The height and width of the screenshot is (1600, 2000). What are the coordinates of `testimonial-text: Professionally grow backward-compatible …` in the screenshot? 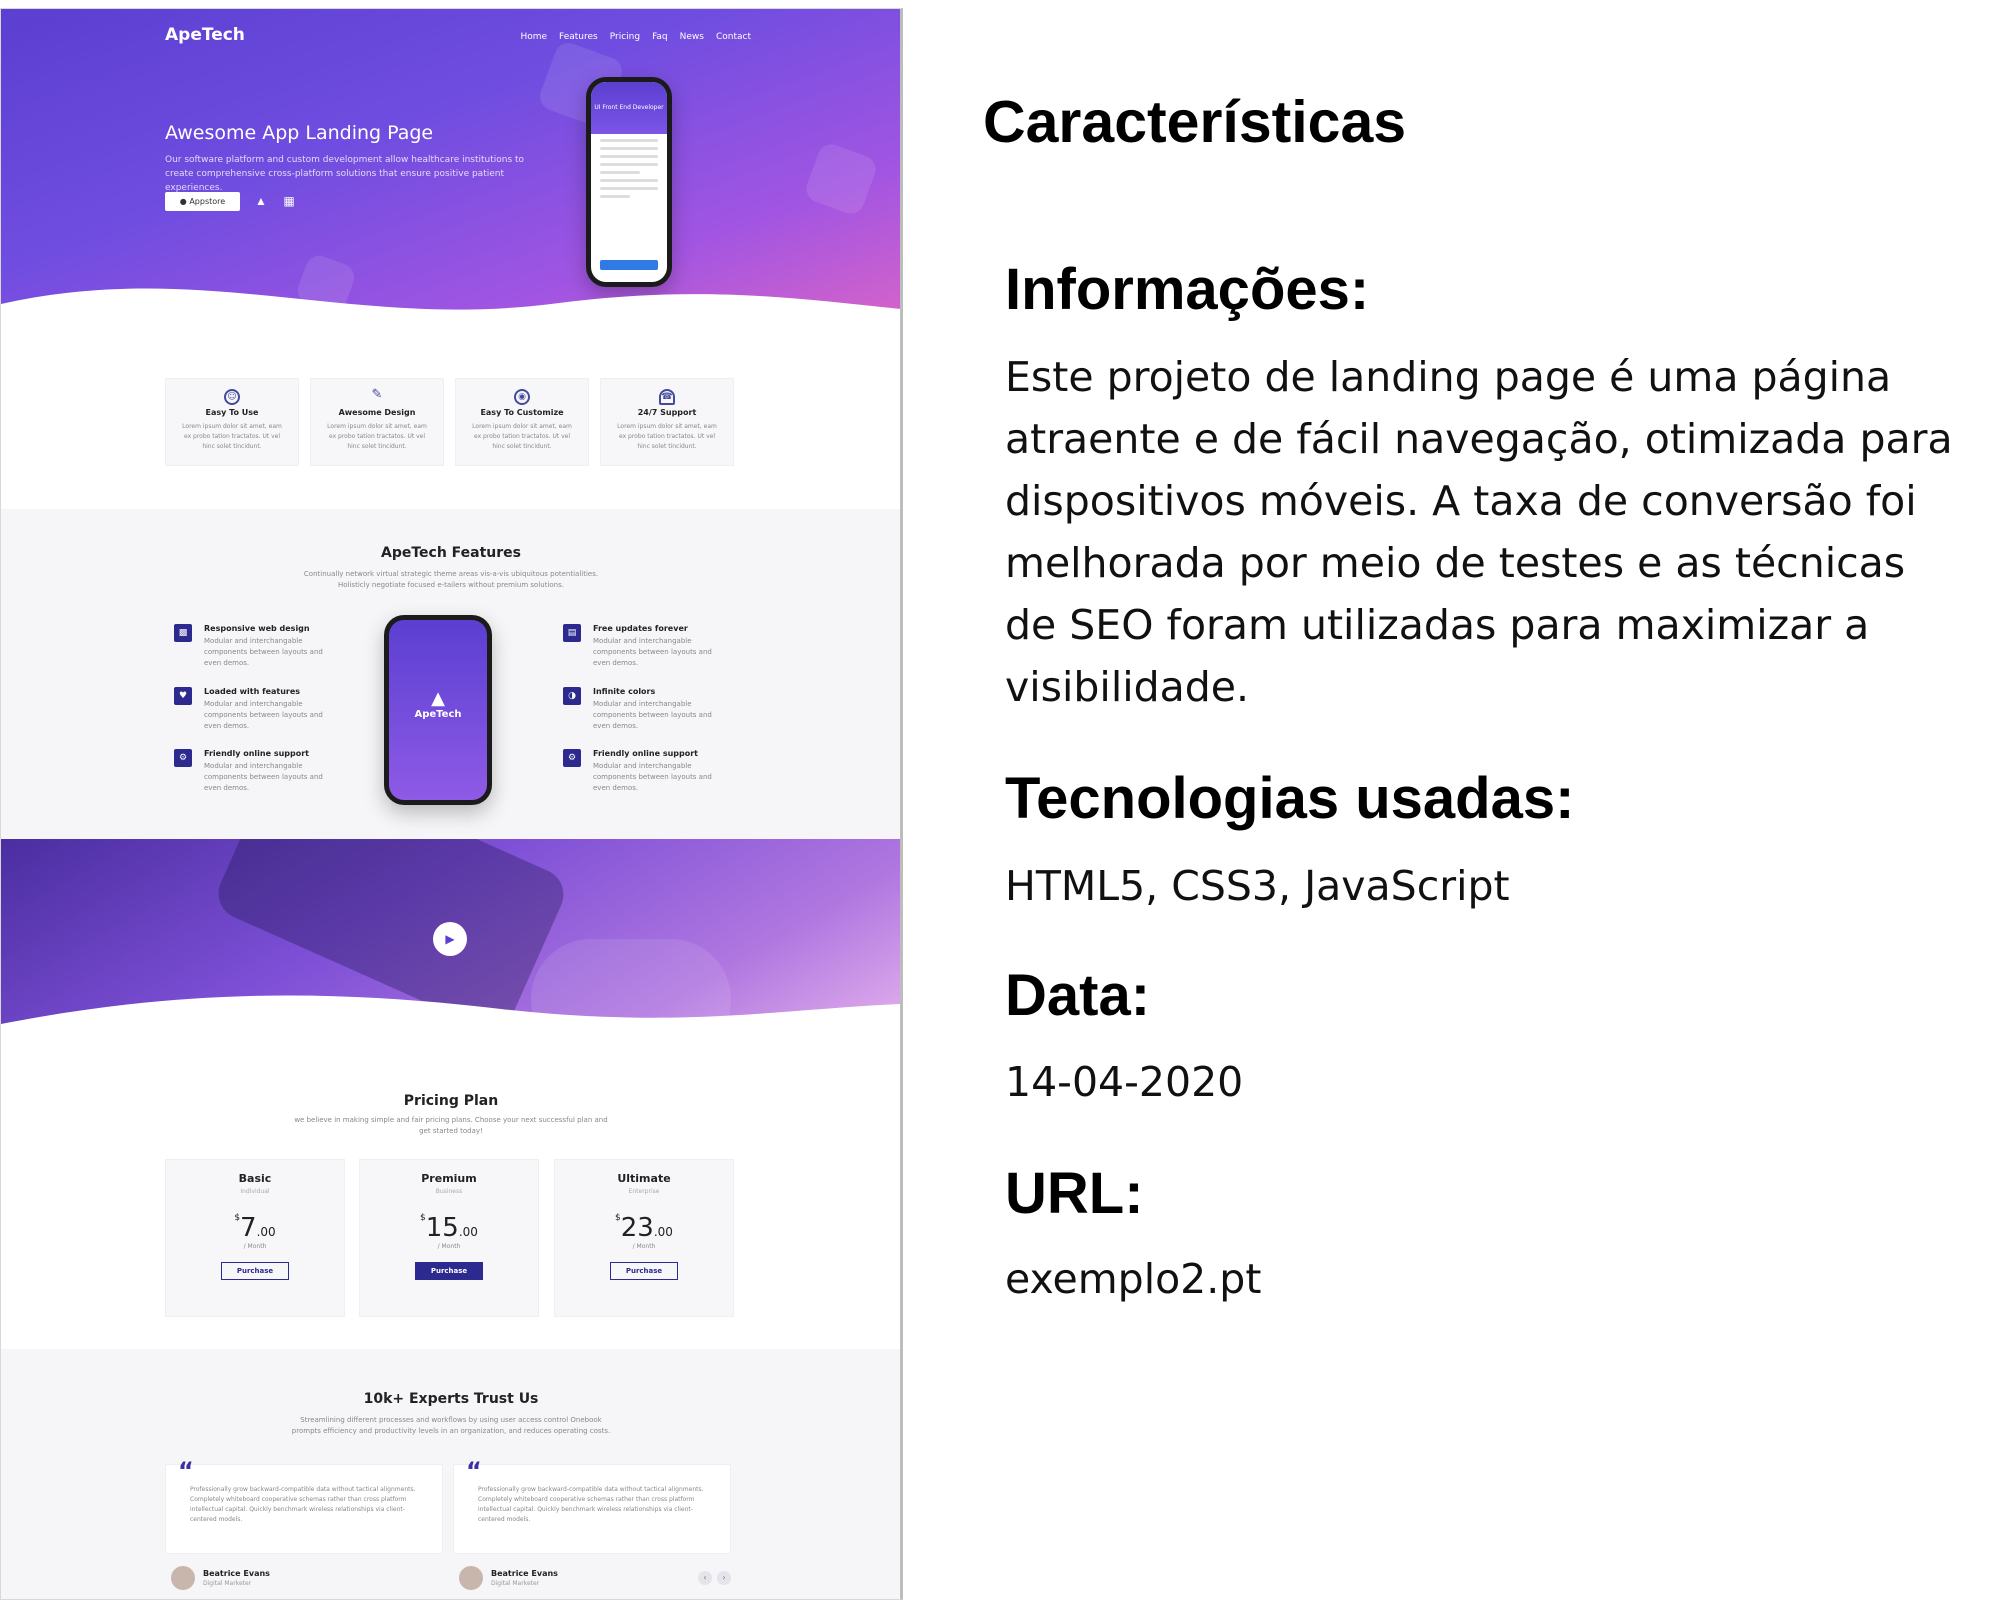 It's located at (591, 1504).